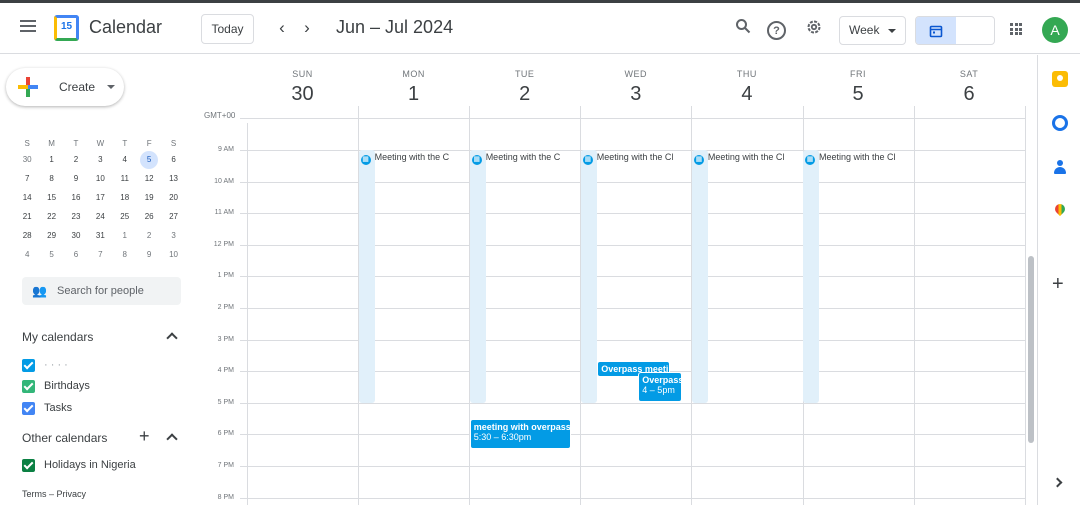 This screenshot has width=1080, height=505. Describe the element at coordinates (100, 216) in the screenshot. I see `mini-calendar-day: 24` at that location.